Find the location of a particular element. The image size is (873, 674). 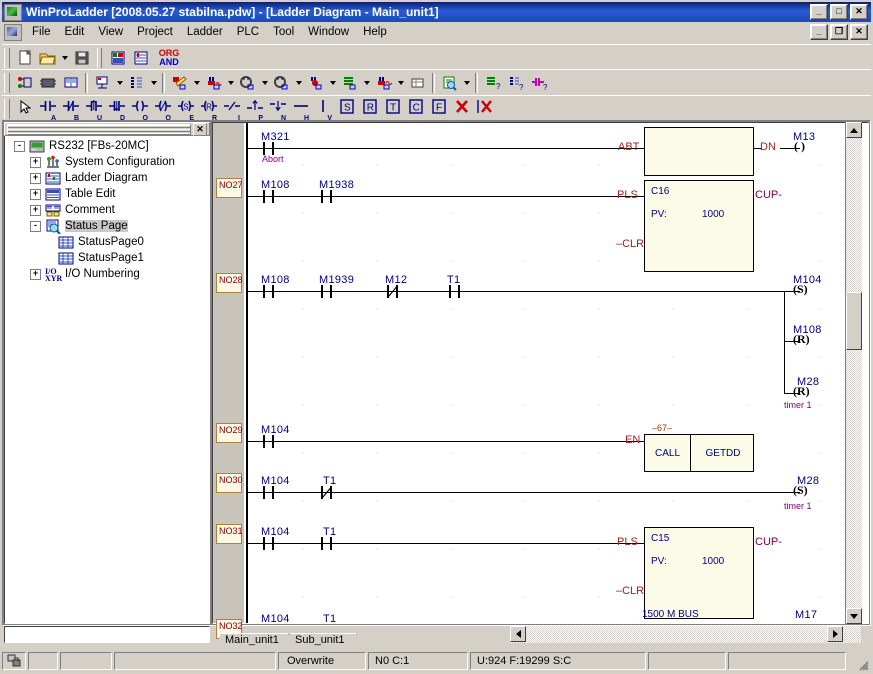

close-button: ✕ is located at coordinates (859, 12).